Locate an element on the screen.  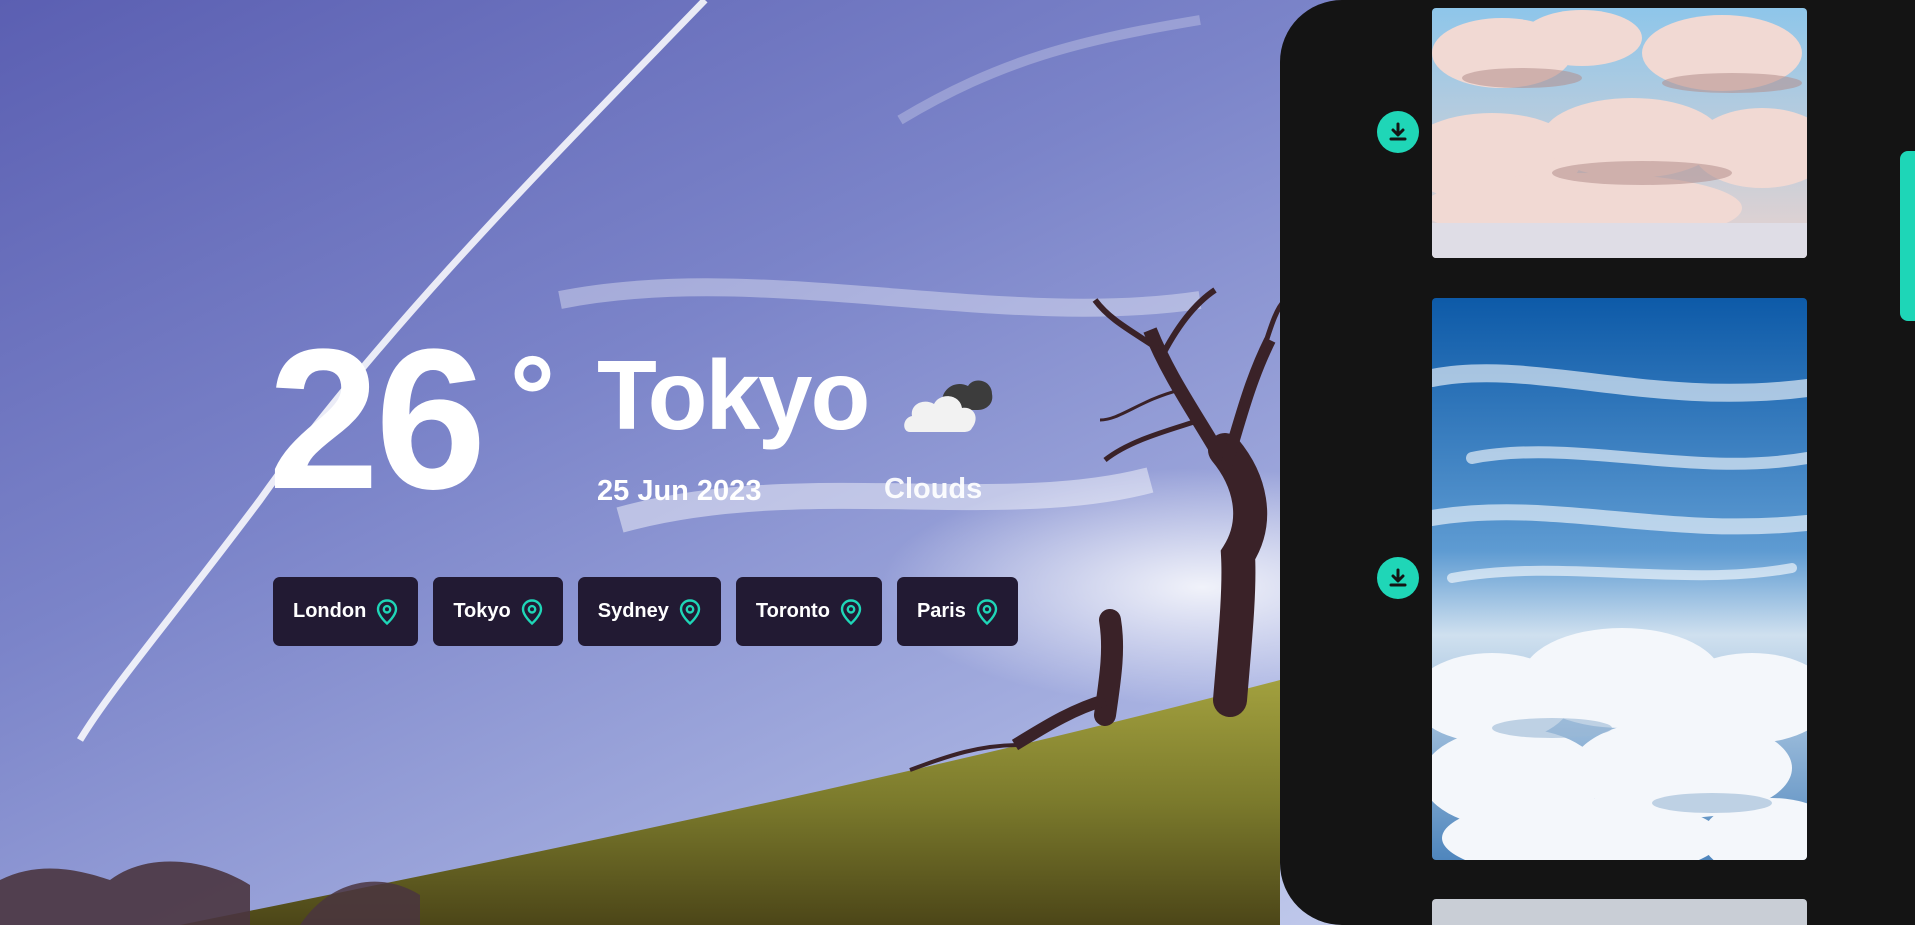
city-chip-label: Tokyo is located at coordinates (482, 611).